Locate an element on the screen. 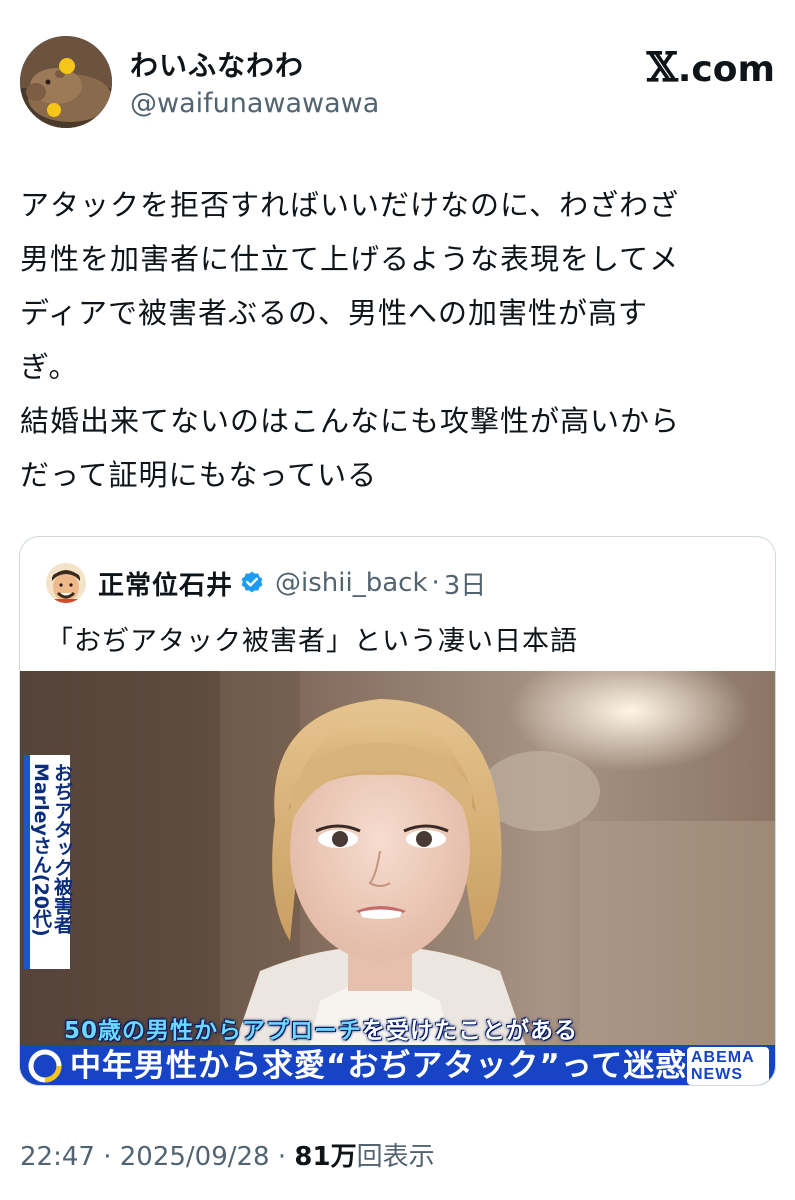 This screenshot has width=795, height=1200. news-headline-text: 中年男性から求愛“おぢアタック”って迷惑? is located at coordinates (388, 1066).